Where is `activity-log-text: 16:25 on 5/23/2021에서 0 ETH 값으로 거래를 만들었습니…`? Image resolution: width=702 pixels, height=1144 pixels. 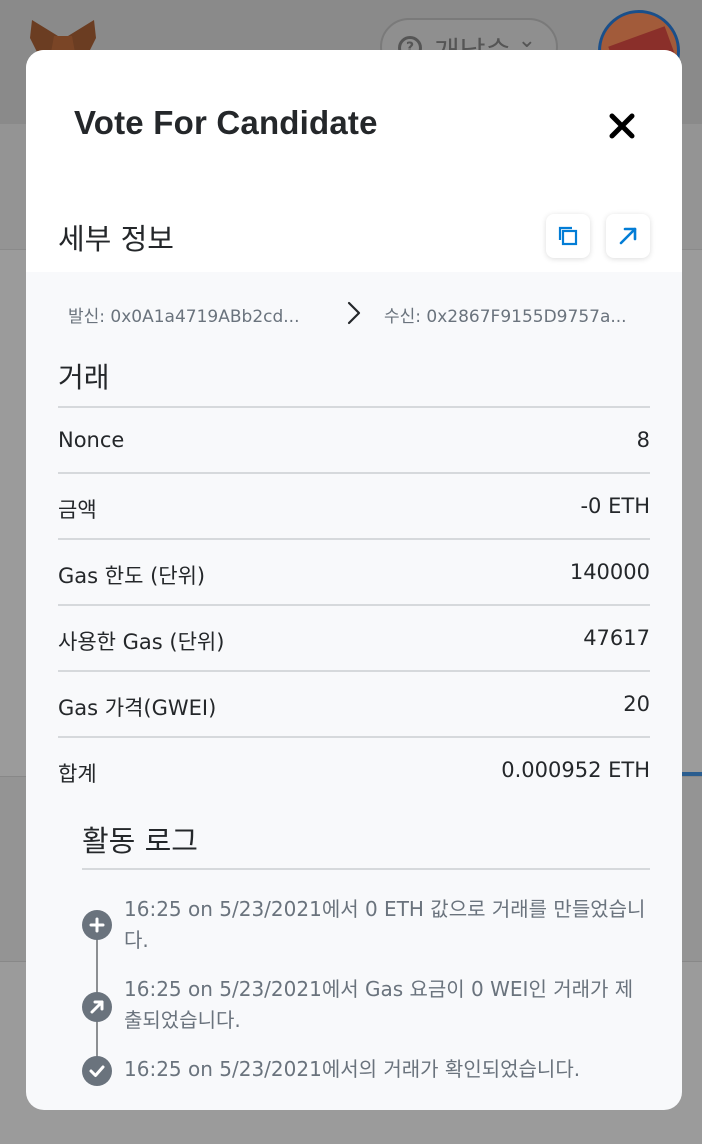 activity-log-text: 16:25 on 5/23/2021에서 0 ETH 값으로 거래를 만들었습니… is located at coordinates (385, 924).